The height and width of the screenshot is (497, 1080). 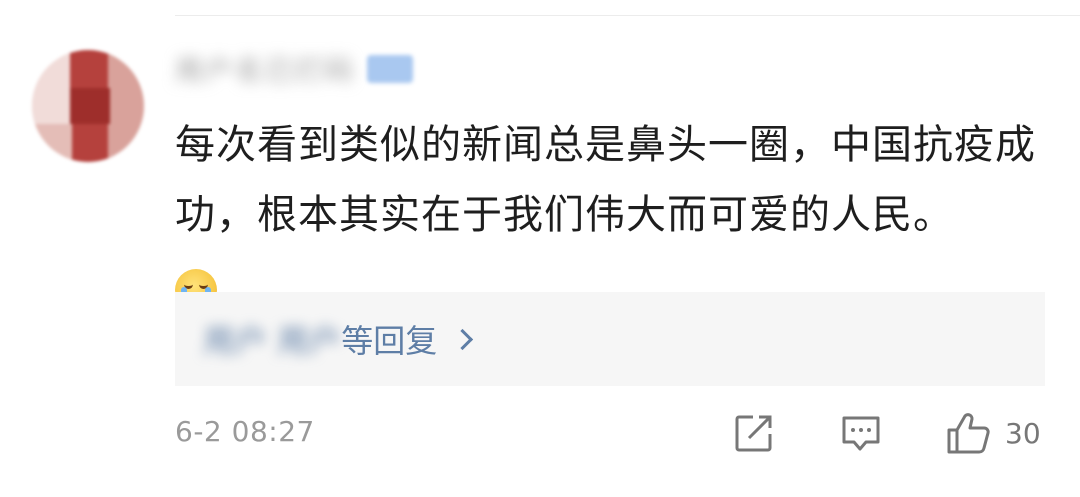 What do you see at coordinates (272, 341) in the screenshot?
I see `reply-user-names: 用户 用户` at bounding box center [272, 341].